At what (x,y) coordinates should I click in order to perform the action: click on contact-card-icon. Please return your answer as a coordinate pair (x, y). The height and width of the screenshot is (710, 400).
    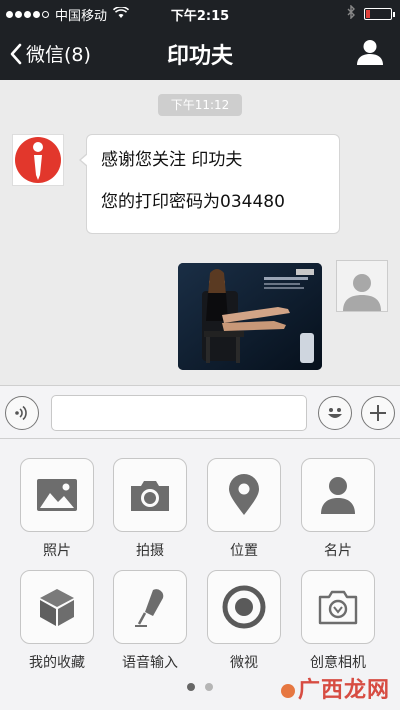
    Looking at the image, I should click on (338, 495).